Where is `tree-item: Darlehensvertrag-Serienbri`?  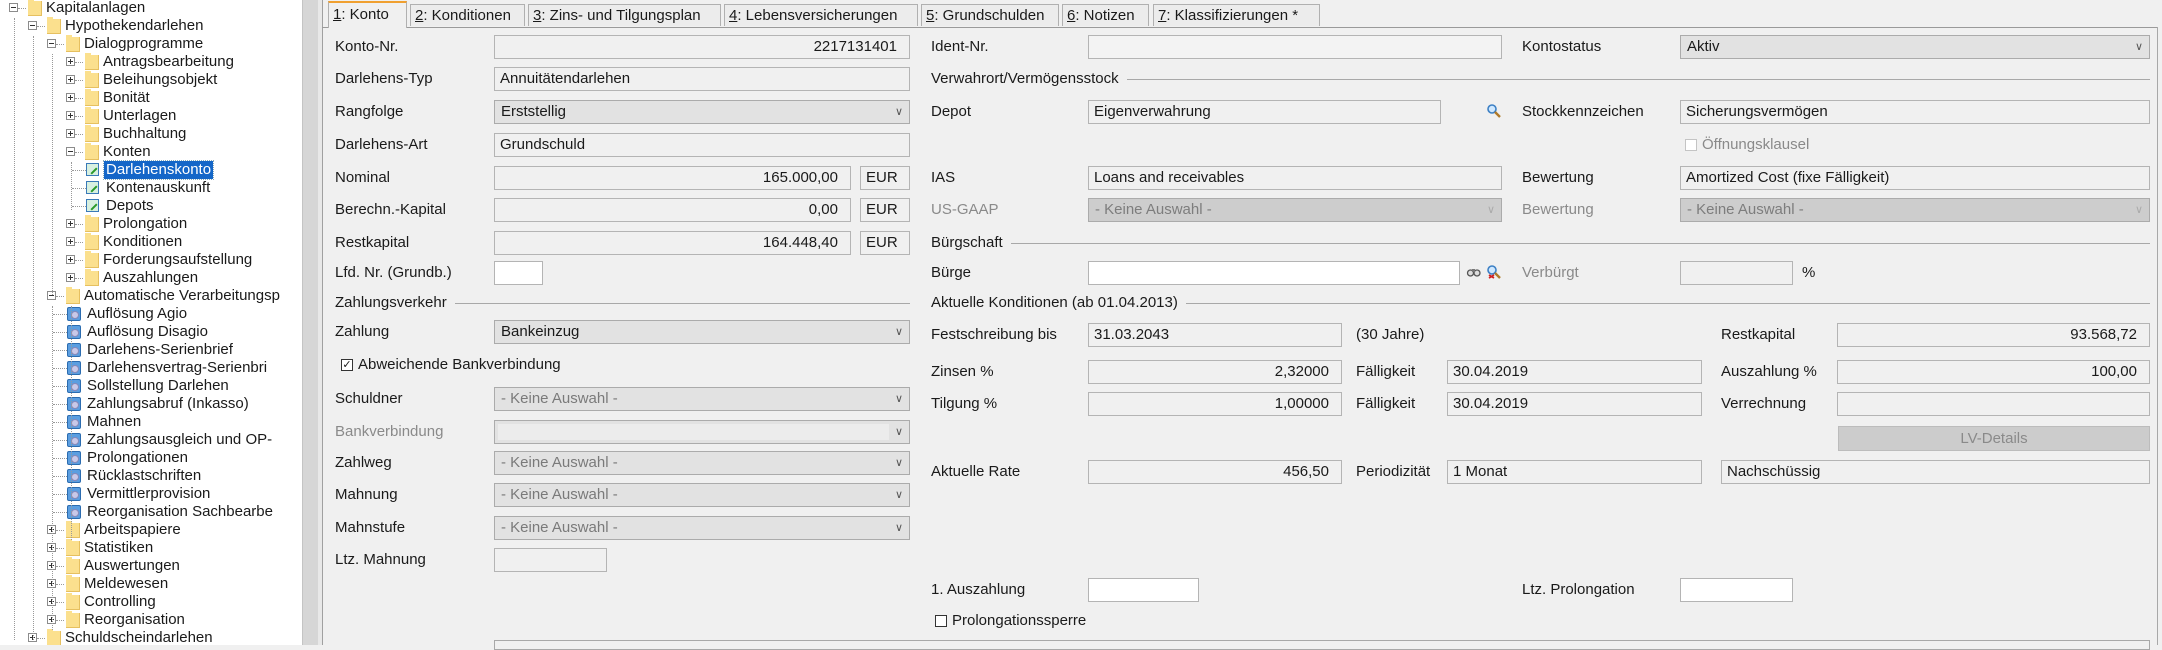 tree-item: Darlehensvertrag-Serienbri is located at coordinates (150, 368).